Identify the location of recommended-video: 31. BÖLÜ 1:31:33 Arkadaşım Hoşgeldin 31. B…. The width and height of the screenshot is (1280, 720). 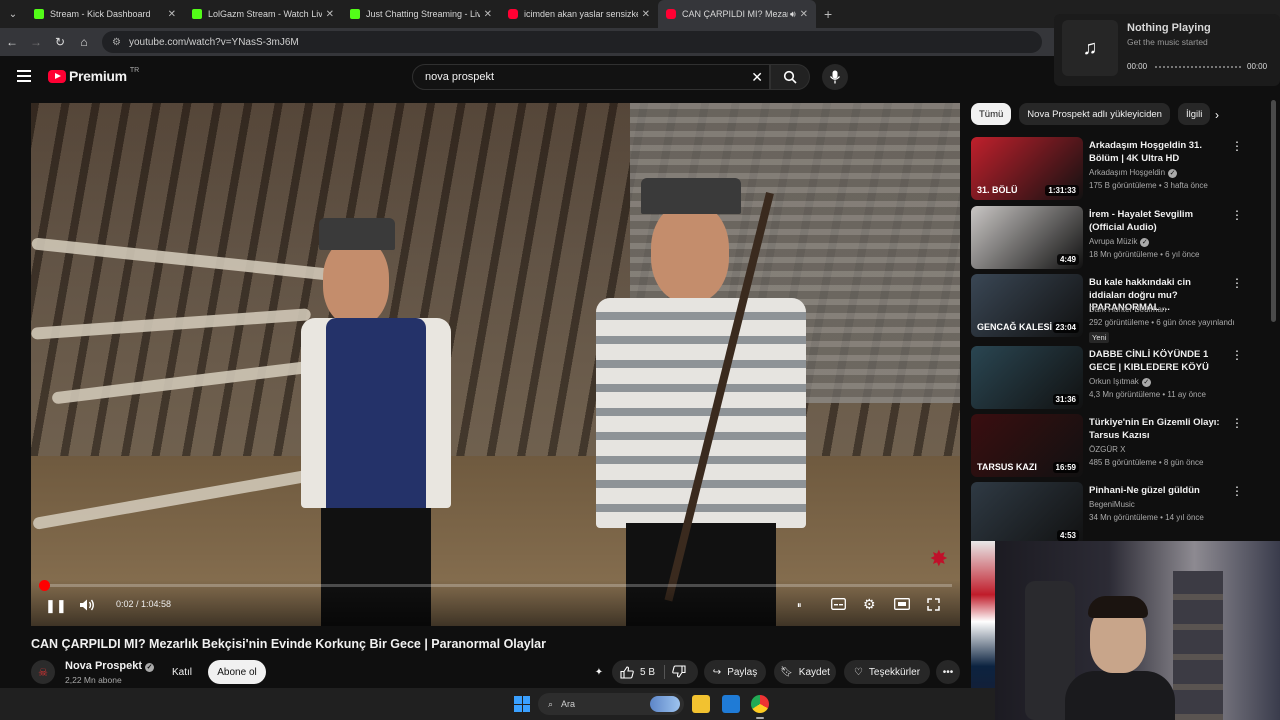
(1121, 170).